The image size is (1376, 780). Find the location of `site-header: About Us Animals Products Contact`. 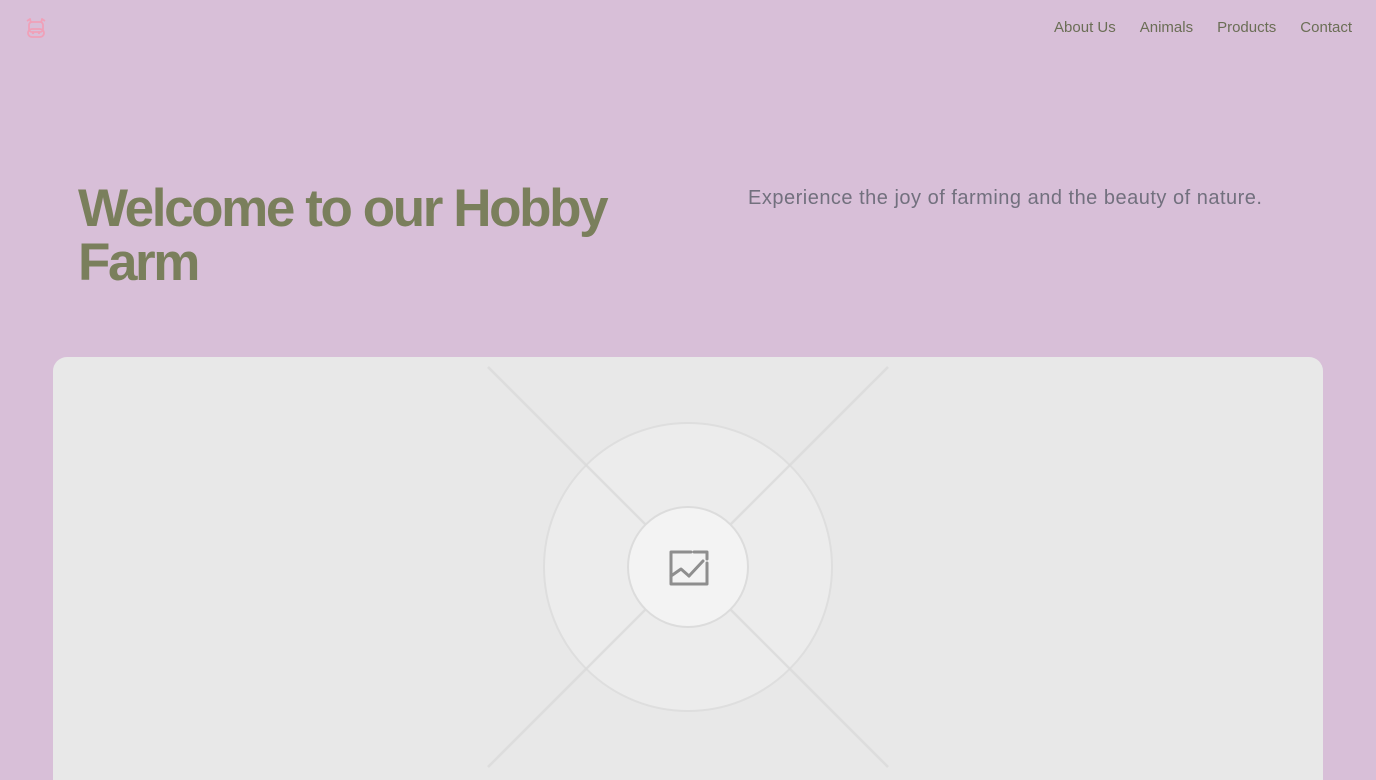

site-header: About Us Animals Products Contact is located at coordinates (688, 28).